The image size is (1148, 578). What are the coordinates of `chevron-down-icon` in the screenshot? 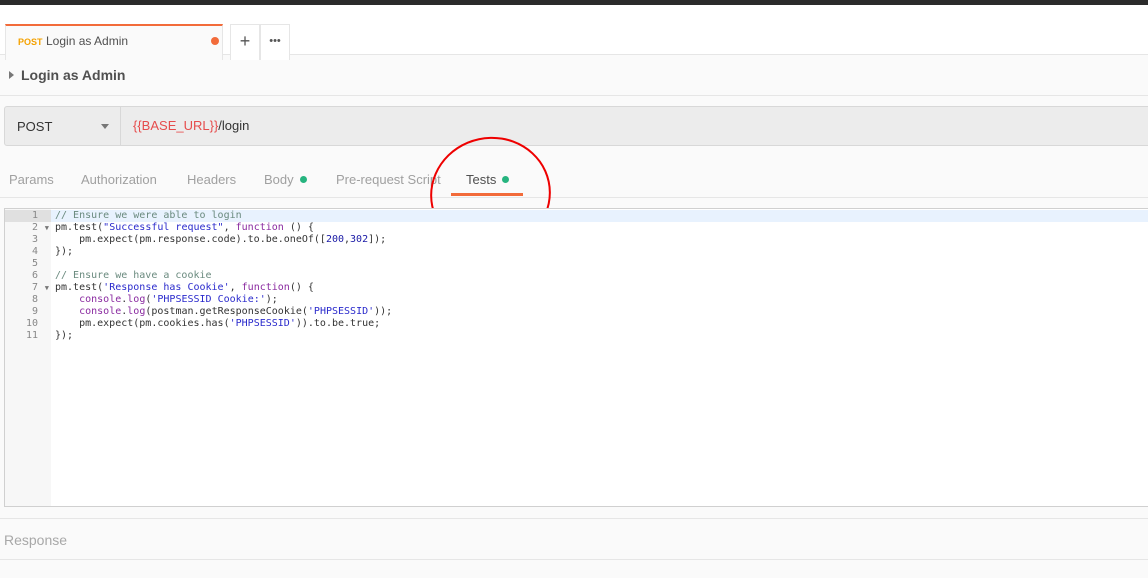 It's located at (105, 126).